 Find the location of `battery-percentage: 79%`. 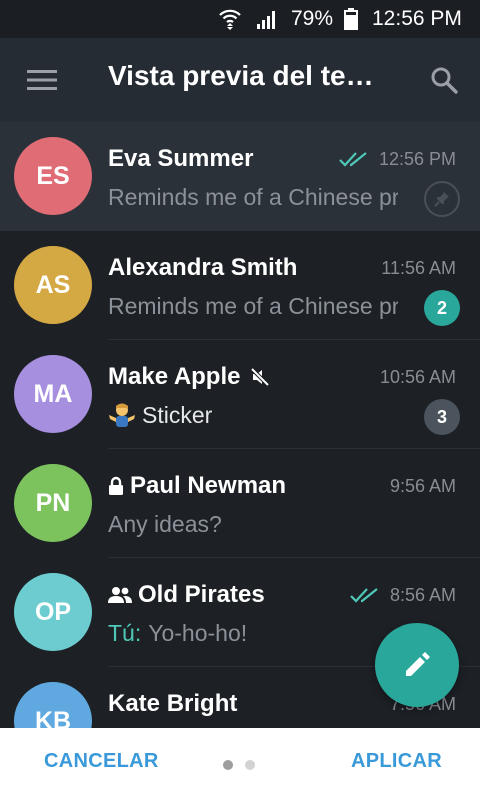

battery-percentage: 79% is located at coordinates (312, 18).